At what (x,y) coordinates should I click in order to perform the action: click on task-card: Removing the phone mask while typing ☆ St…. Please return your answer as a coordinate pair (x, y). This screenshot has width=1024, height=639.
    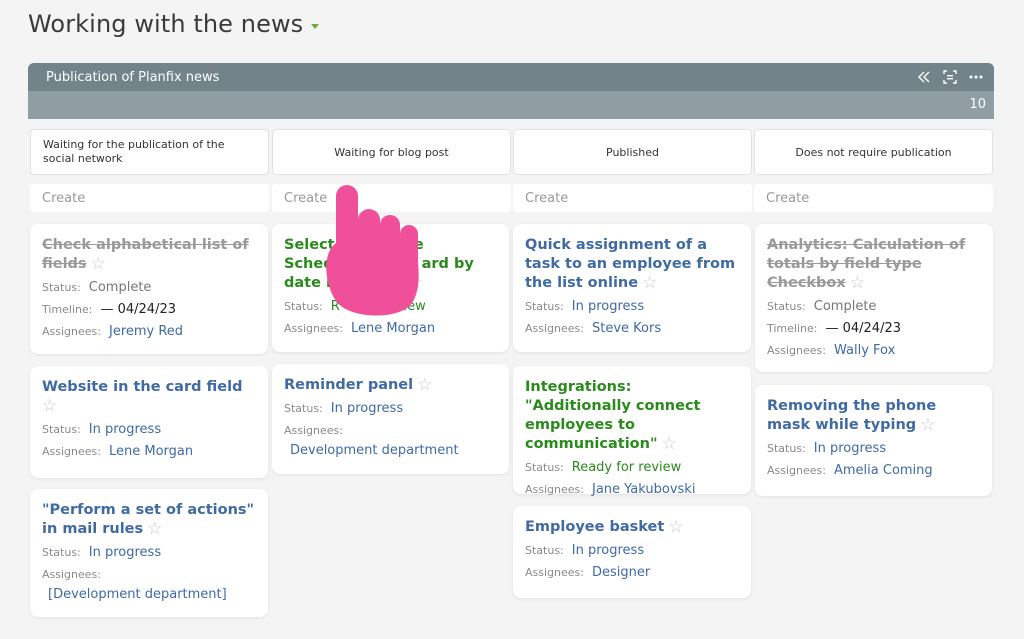
    Looking at the image, I should click on (873, 440).